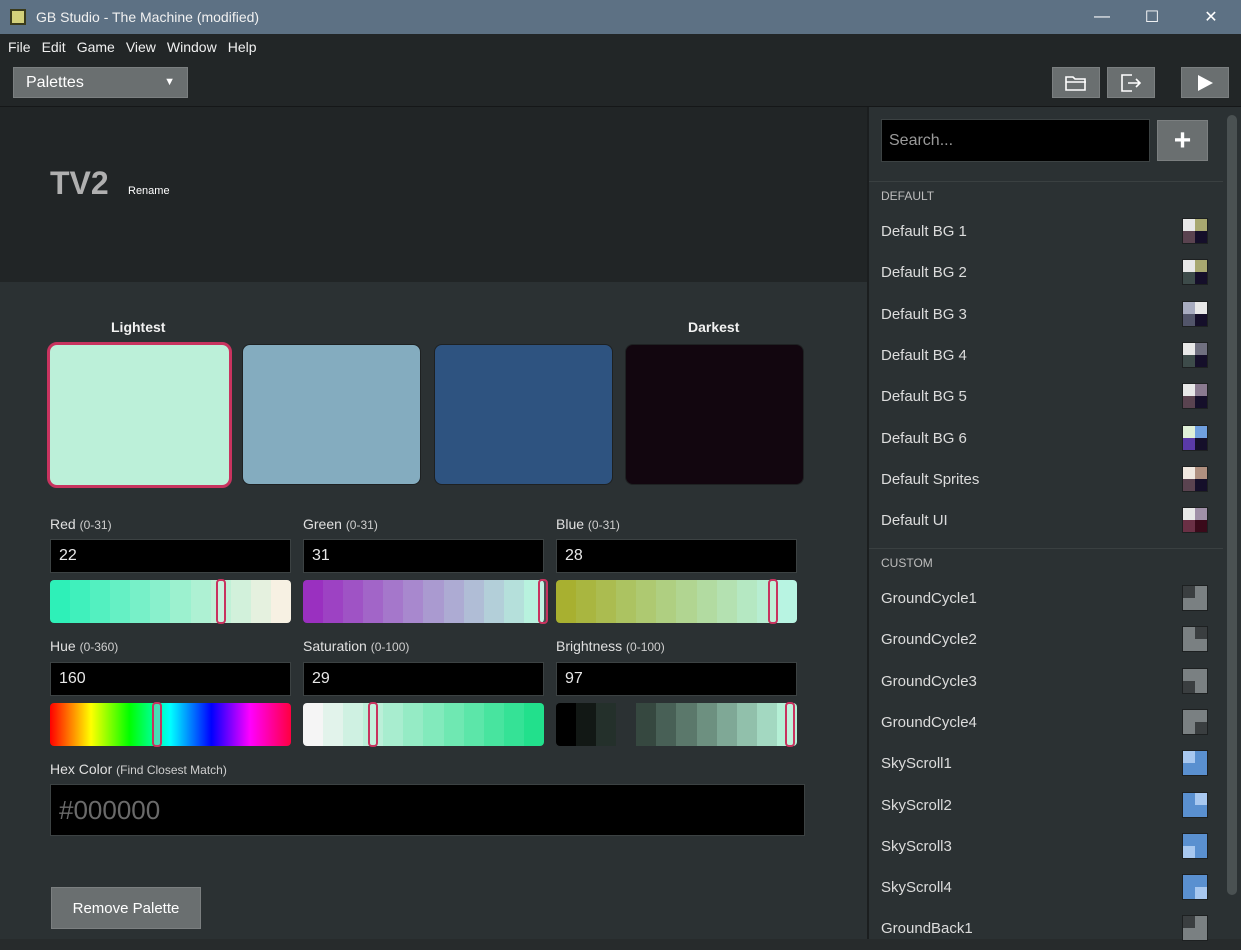 The height and width of the screenshot is (950, 1241). What do you see at coordinates (221, 601) in the screenshot?
I see `red-slider-handle` at bounding box center [221, 601].